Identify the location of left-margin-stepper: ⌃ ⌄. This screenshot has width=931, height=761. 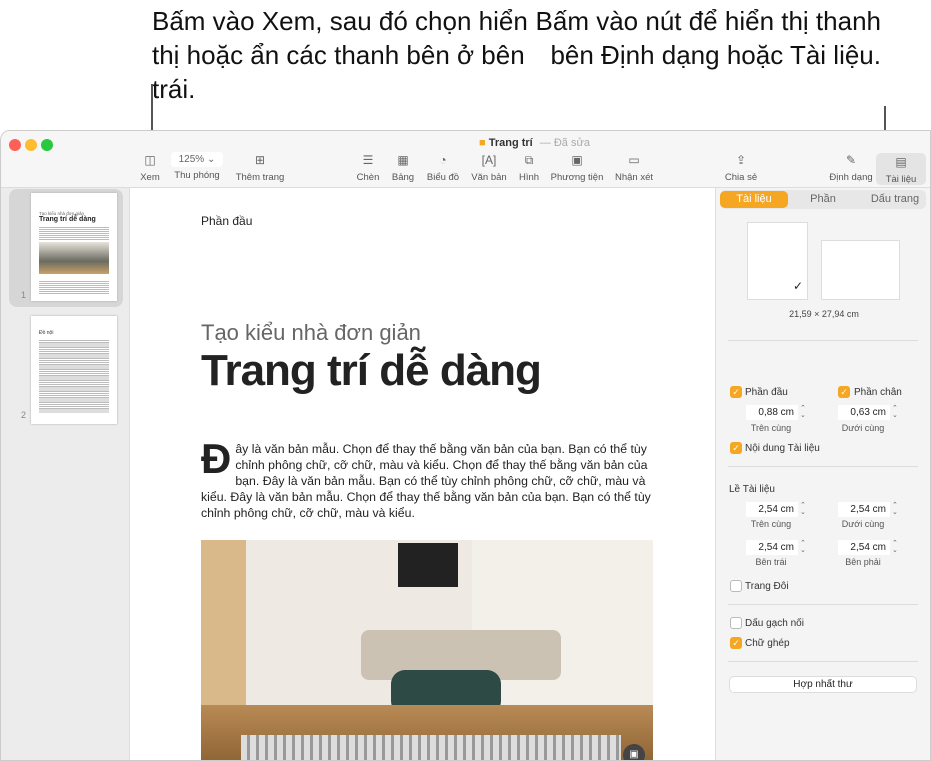
(804, 547).